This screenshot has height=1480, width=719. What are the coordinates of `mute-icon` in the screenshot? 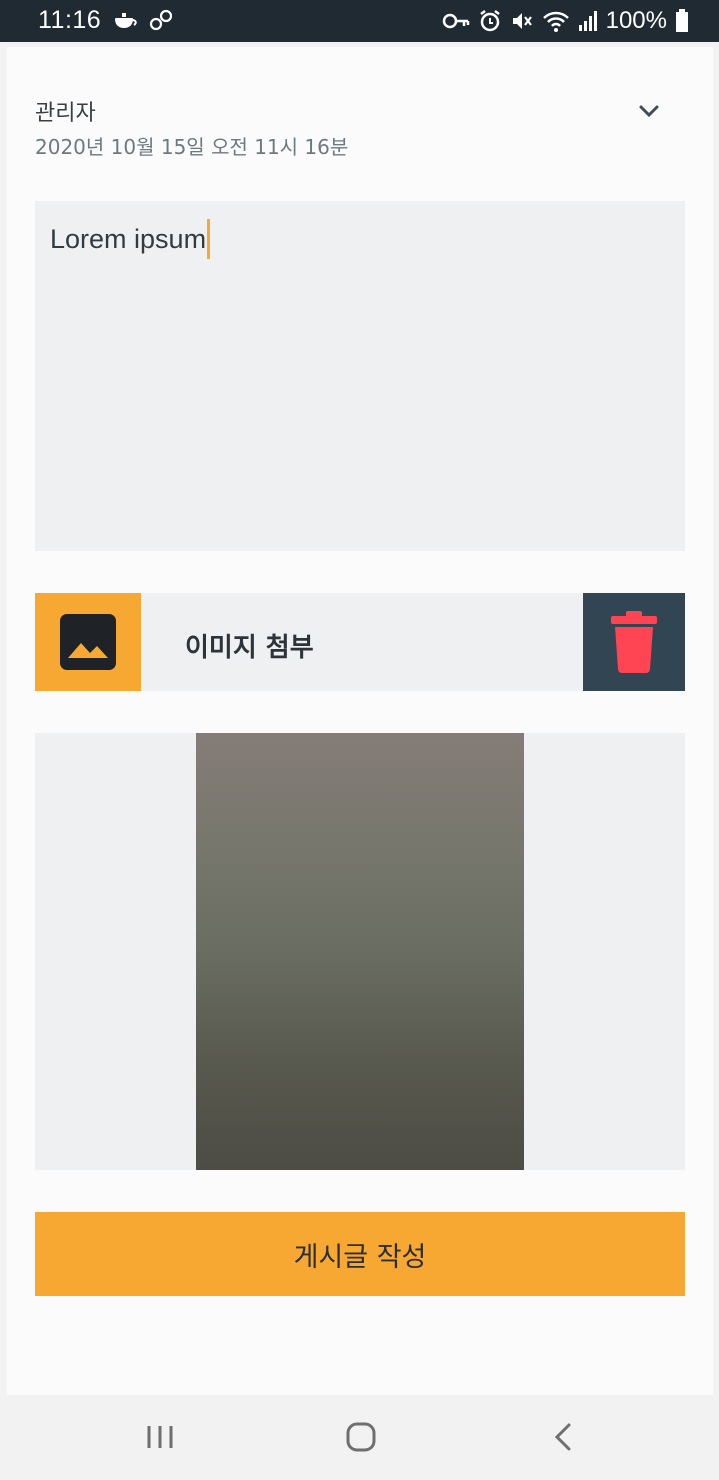 It's located at (522, 21).